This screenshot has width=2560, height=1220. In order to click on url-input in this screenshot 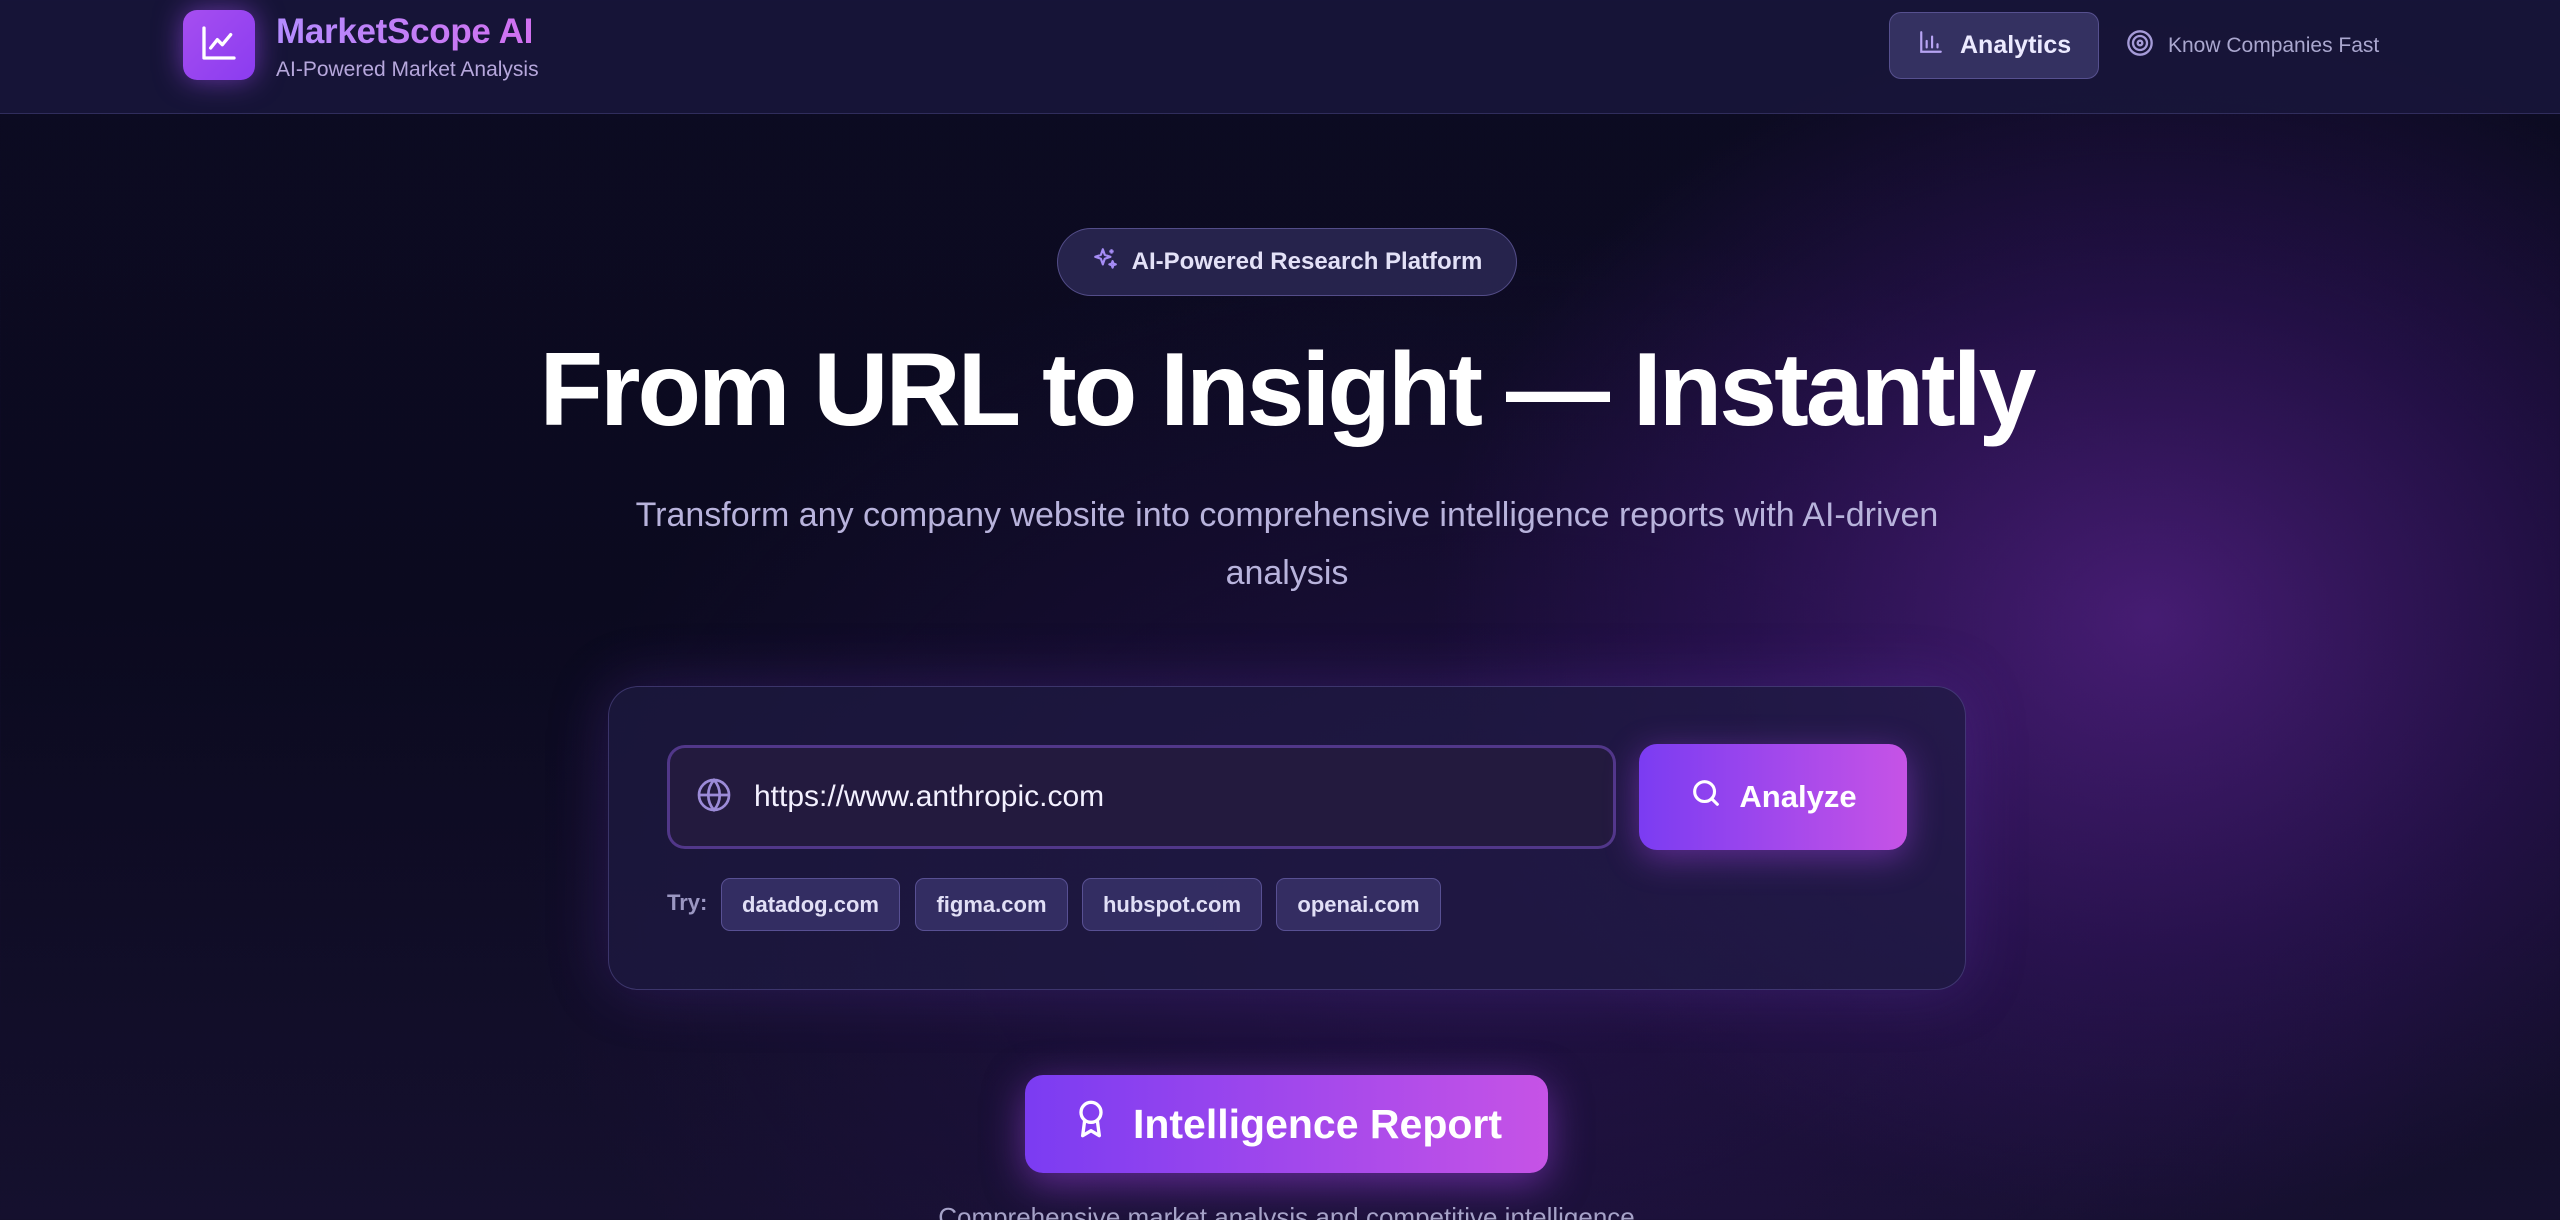, I will do `click(1183, 797)`.